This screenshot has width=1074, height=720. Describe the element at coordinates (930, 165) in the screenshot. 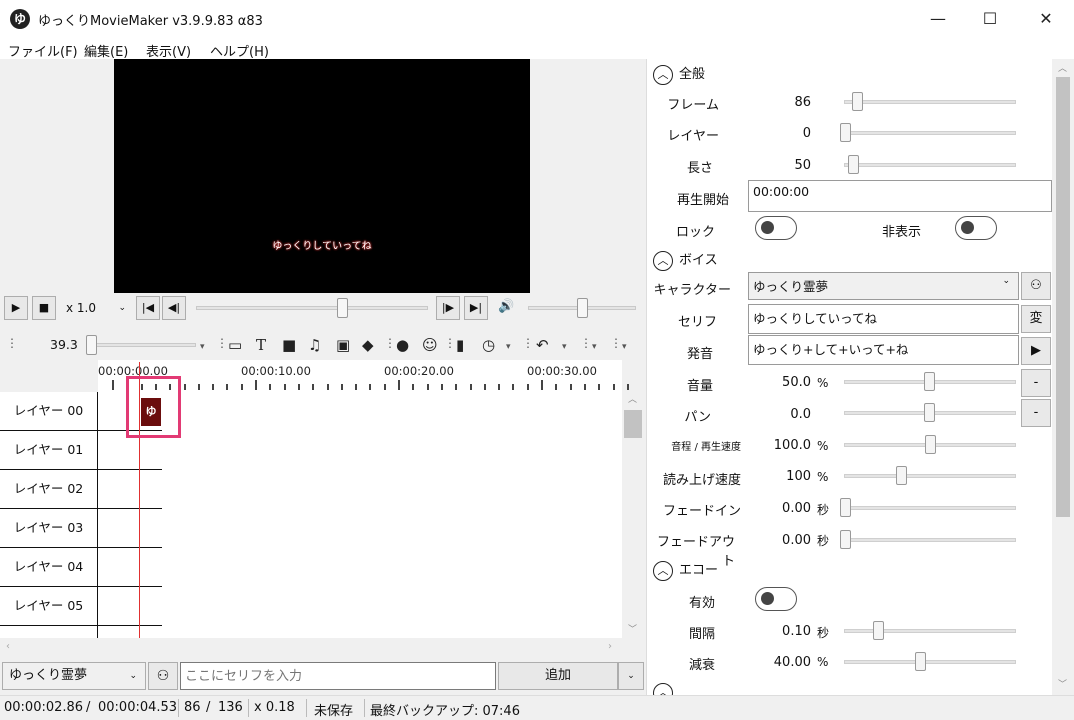

I see `length-slider` at that location.